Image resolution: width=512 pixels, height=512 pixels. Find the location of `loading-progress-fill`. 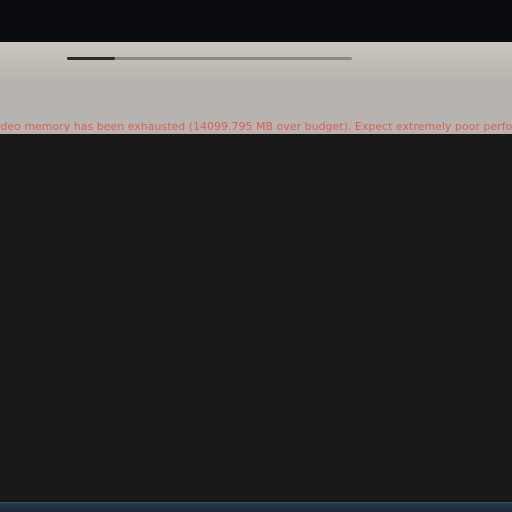

loading-progress-fill is located at coordinates (91, 58).